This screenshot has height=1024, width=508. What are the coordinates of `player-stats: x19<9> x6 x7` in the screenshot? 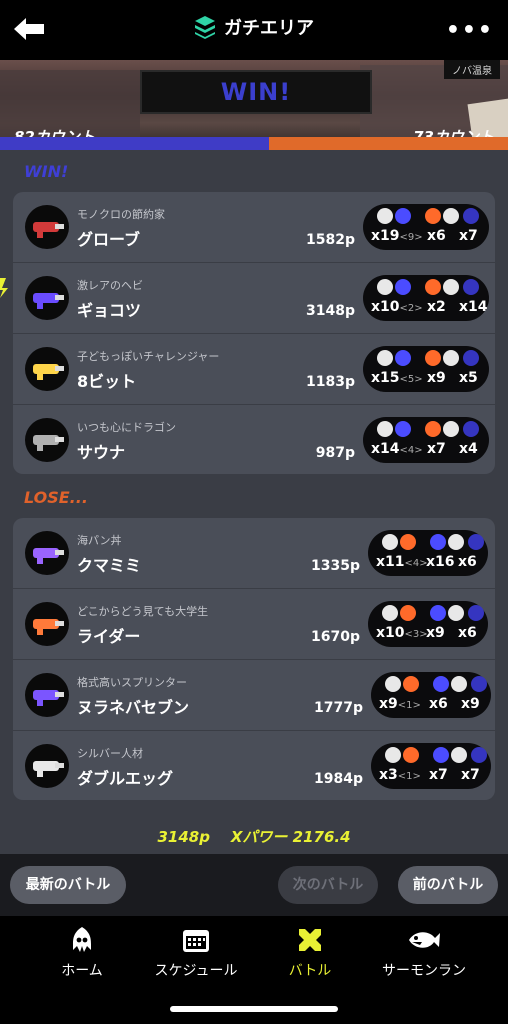 It's located at (426, 227).